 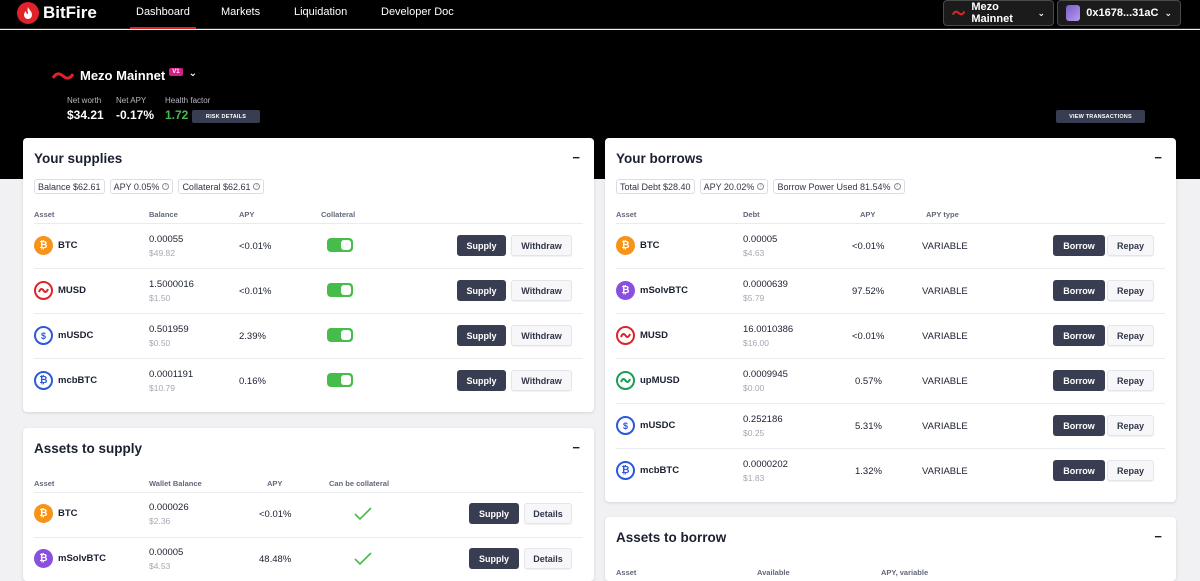 I want to click on asset-cell: upMUSD, so click(x=648, y=380).